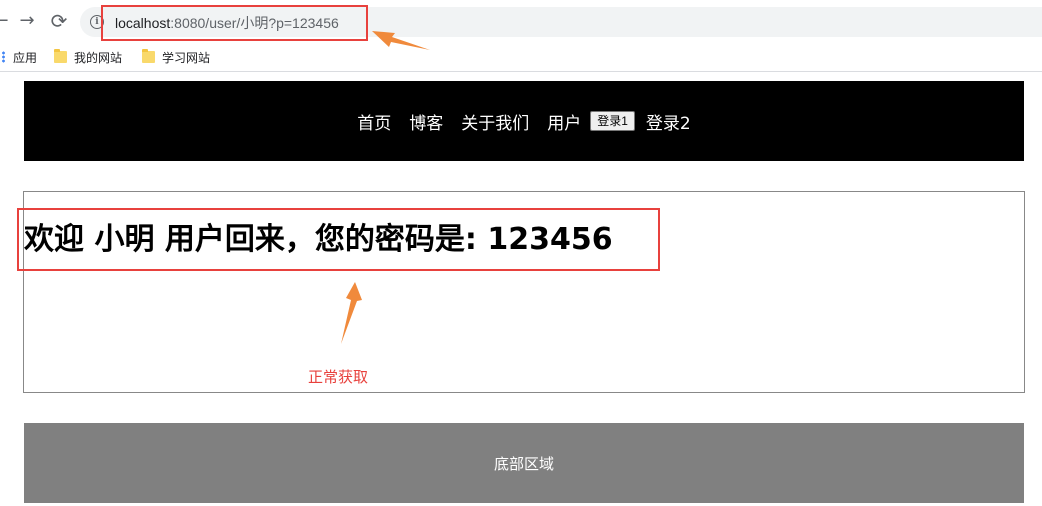 The height and width of the screenshot is (506, 1042). What do you see at coordinates (401, 40) in the screenshot?
I see `url-arrow` at bounding box center [401, 40].